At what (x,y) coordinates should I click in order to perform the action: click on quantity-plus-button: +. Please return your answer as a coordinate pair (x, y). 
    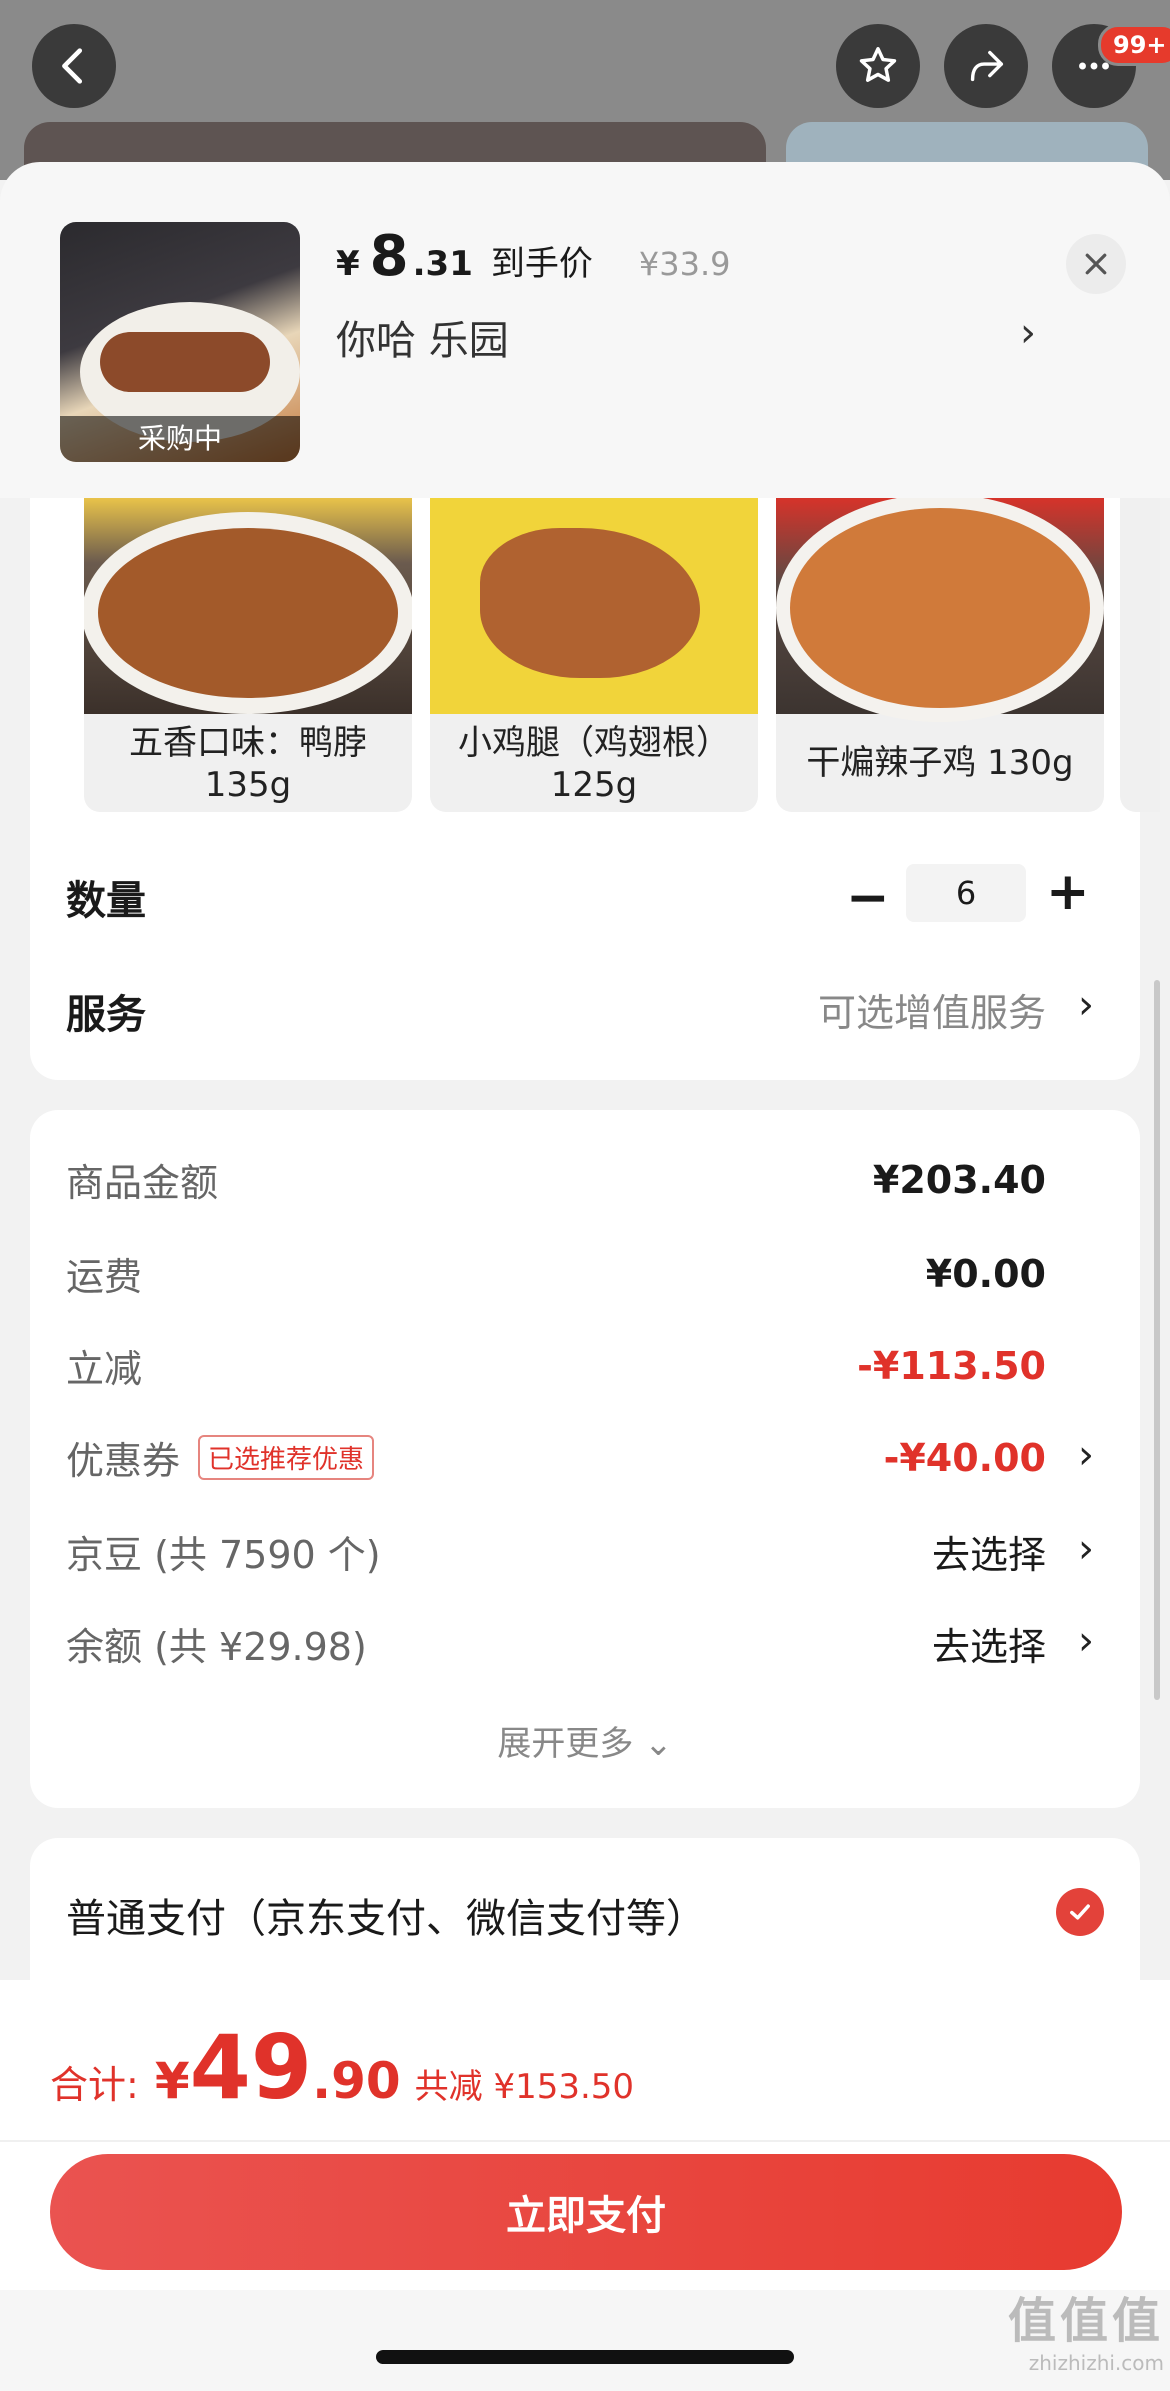
    Looking at the image, I should click on (1068, 892).